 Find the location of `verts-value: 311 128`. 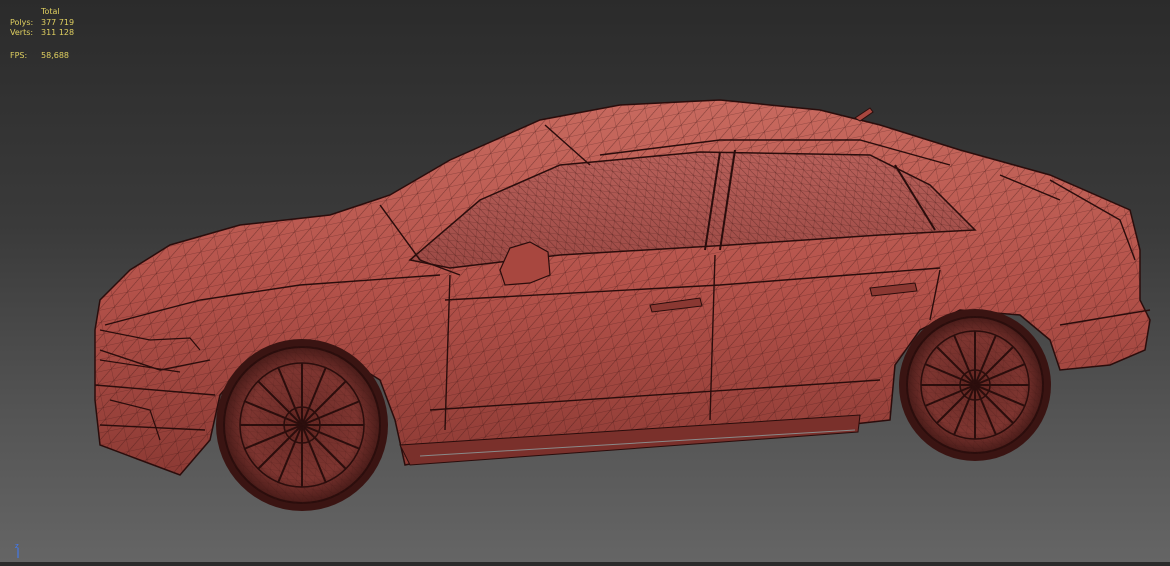

verts-value: 311 128 is located at coordinates (58, 32).